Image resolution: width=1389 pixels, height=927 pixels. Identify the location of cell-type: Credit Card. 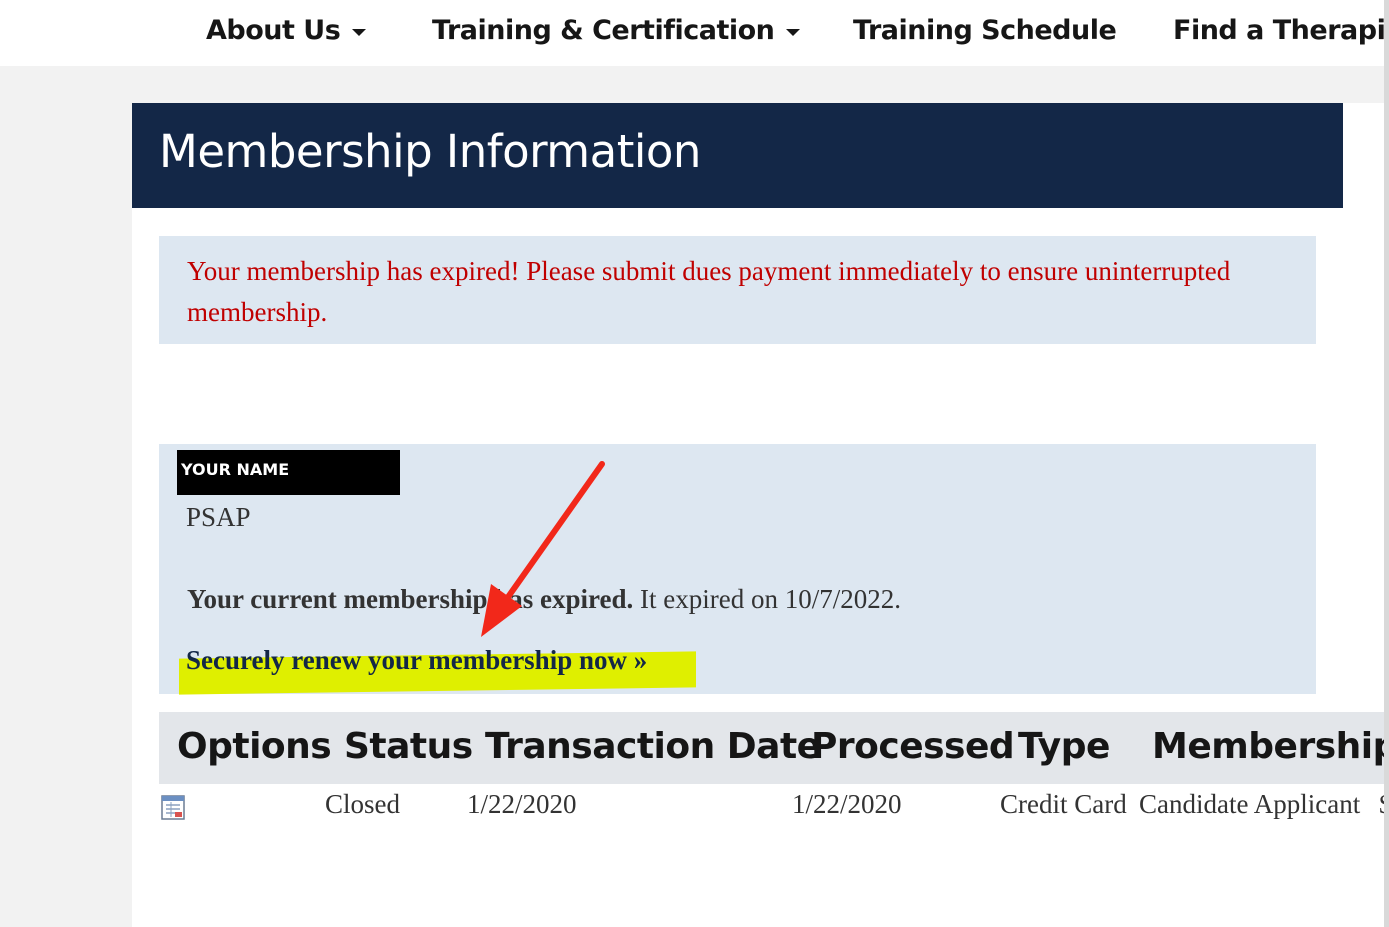
(1063, 804).